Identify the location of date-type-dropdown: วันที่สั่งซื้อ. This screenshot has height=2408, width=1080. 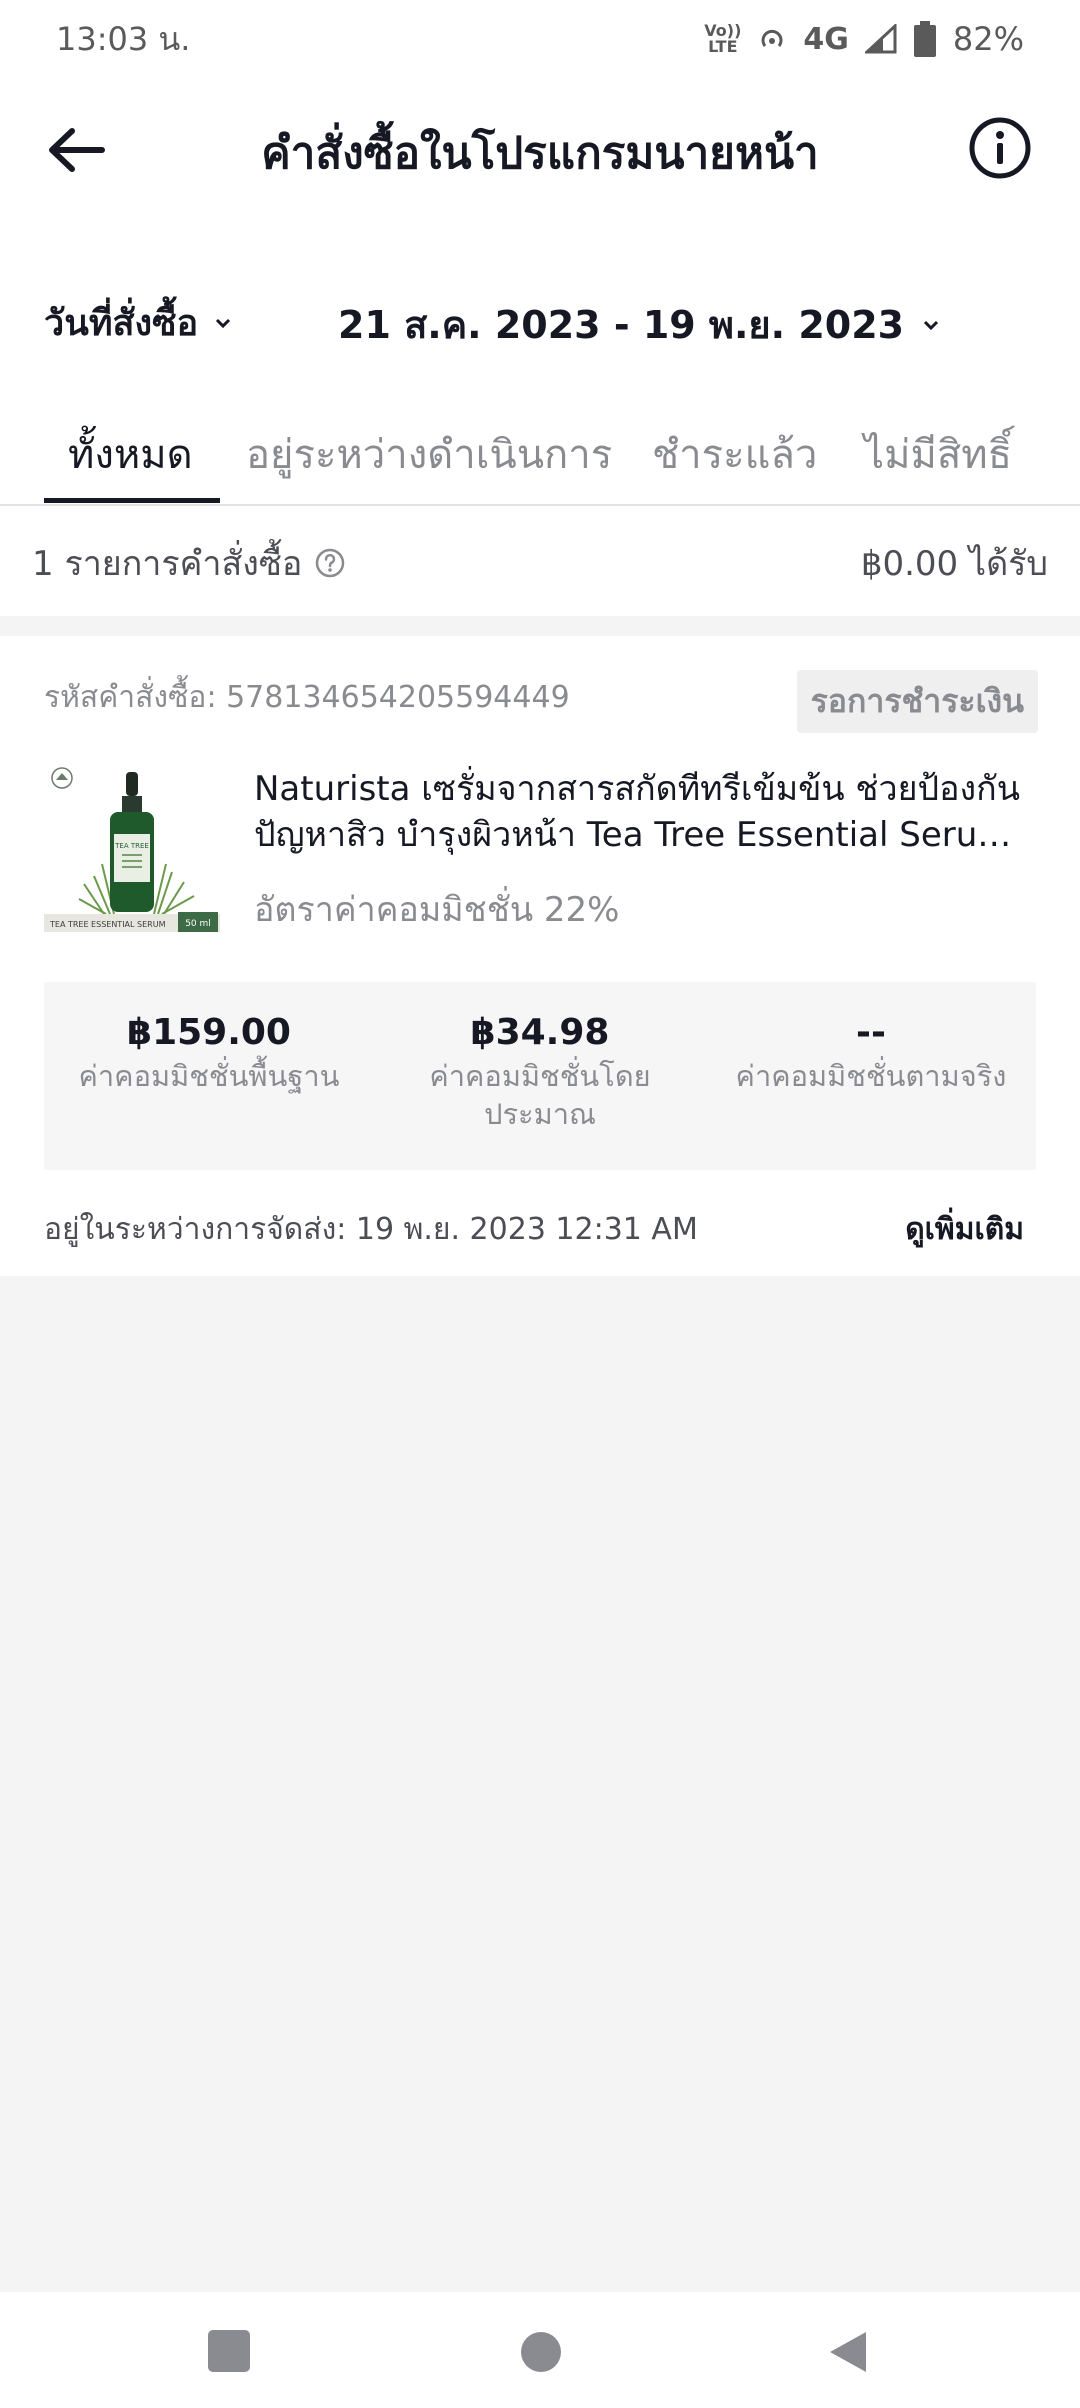
(139, 322).